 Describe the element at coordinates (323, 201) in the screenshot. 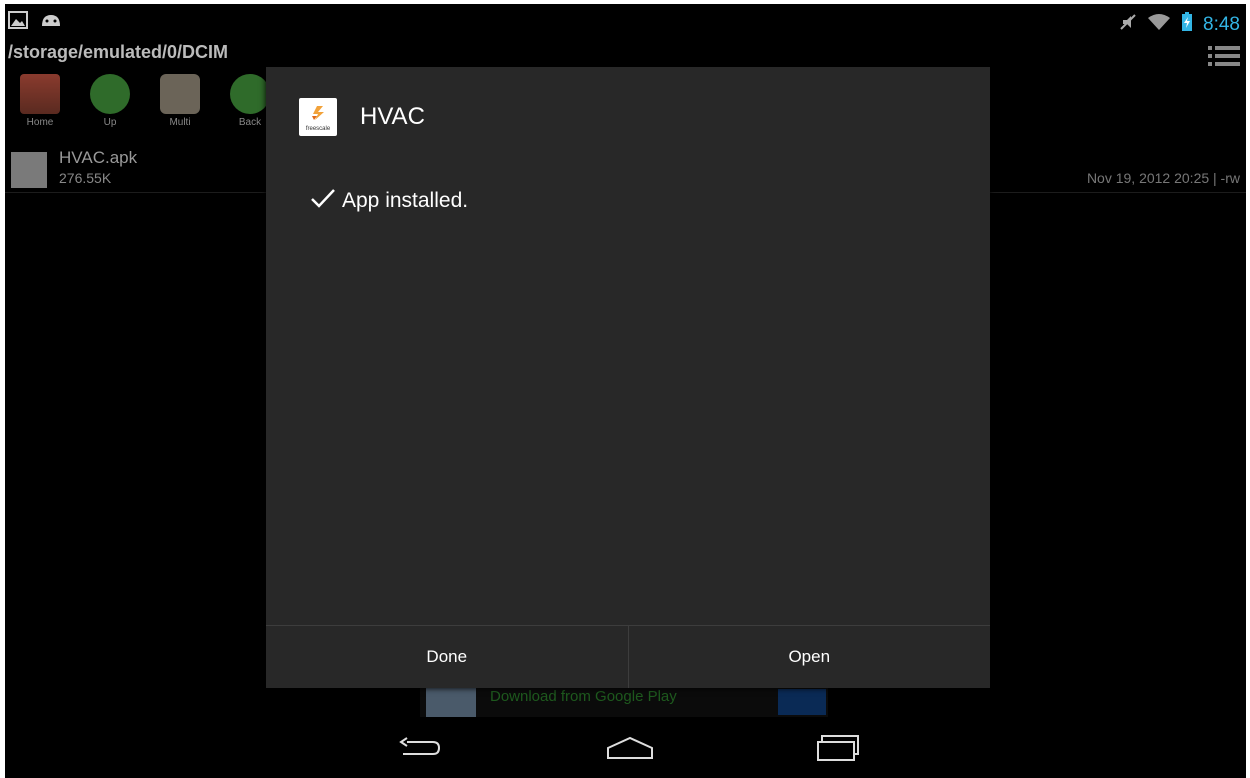

I see `checkmark-icon` at that location.